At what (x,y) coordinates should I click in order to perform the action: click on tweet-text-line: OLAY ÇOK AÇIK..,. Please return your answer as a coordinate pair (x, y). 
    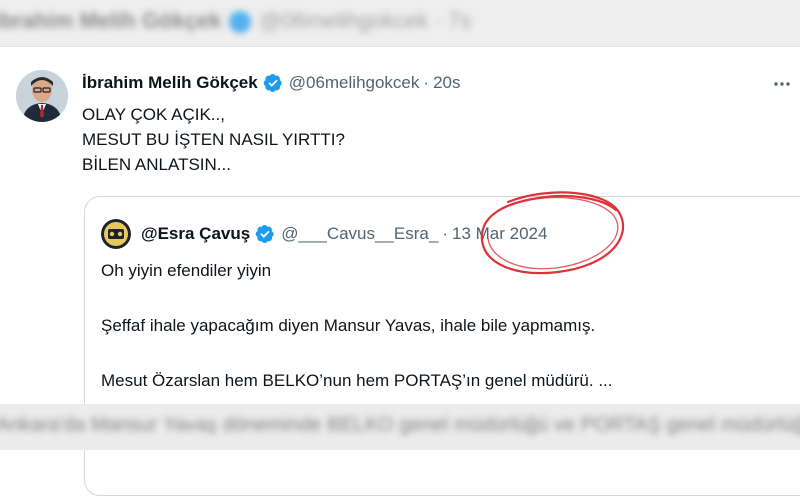
    Looking at the image, I should click on (153, 114).